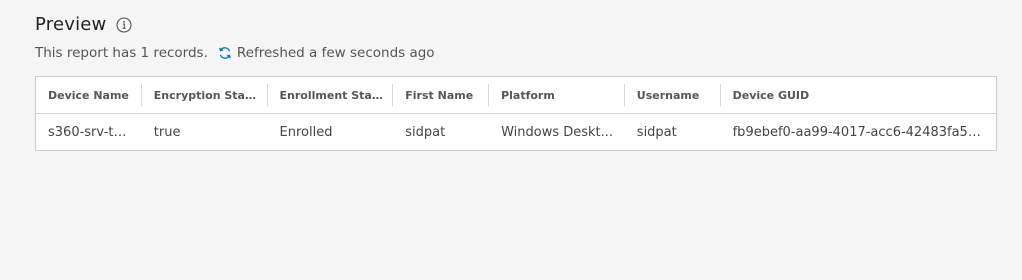 The image size is (1022, 280). I want to click on refresh-link: Refreshed a few seconds ago, so click(326, 53).